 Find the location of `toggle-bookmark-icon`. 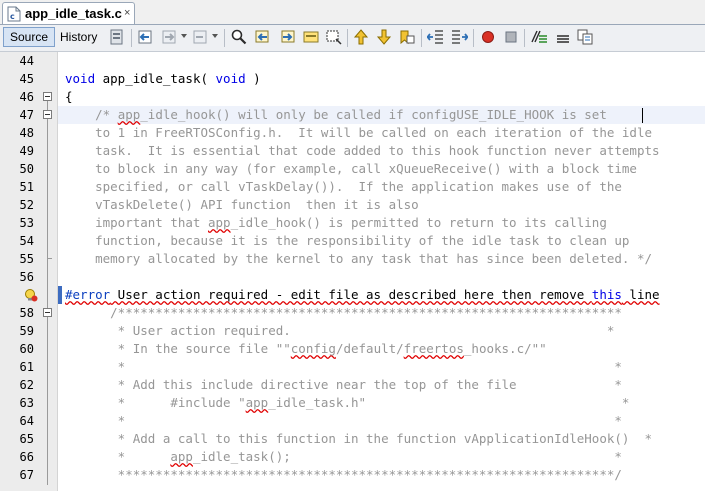

toggle-bookmark-icon is located at coordinates (407, 37).